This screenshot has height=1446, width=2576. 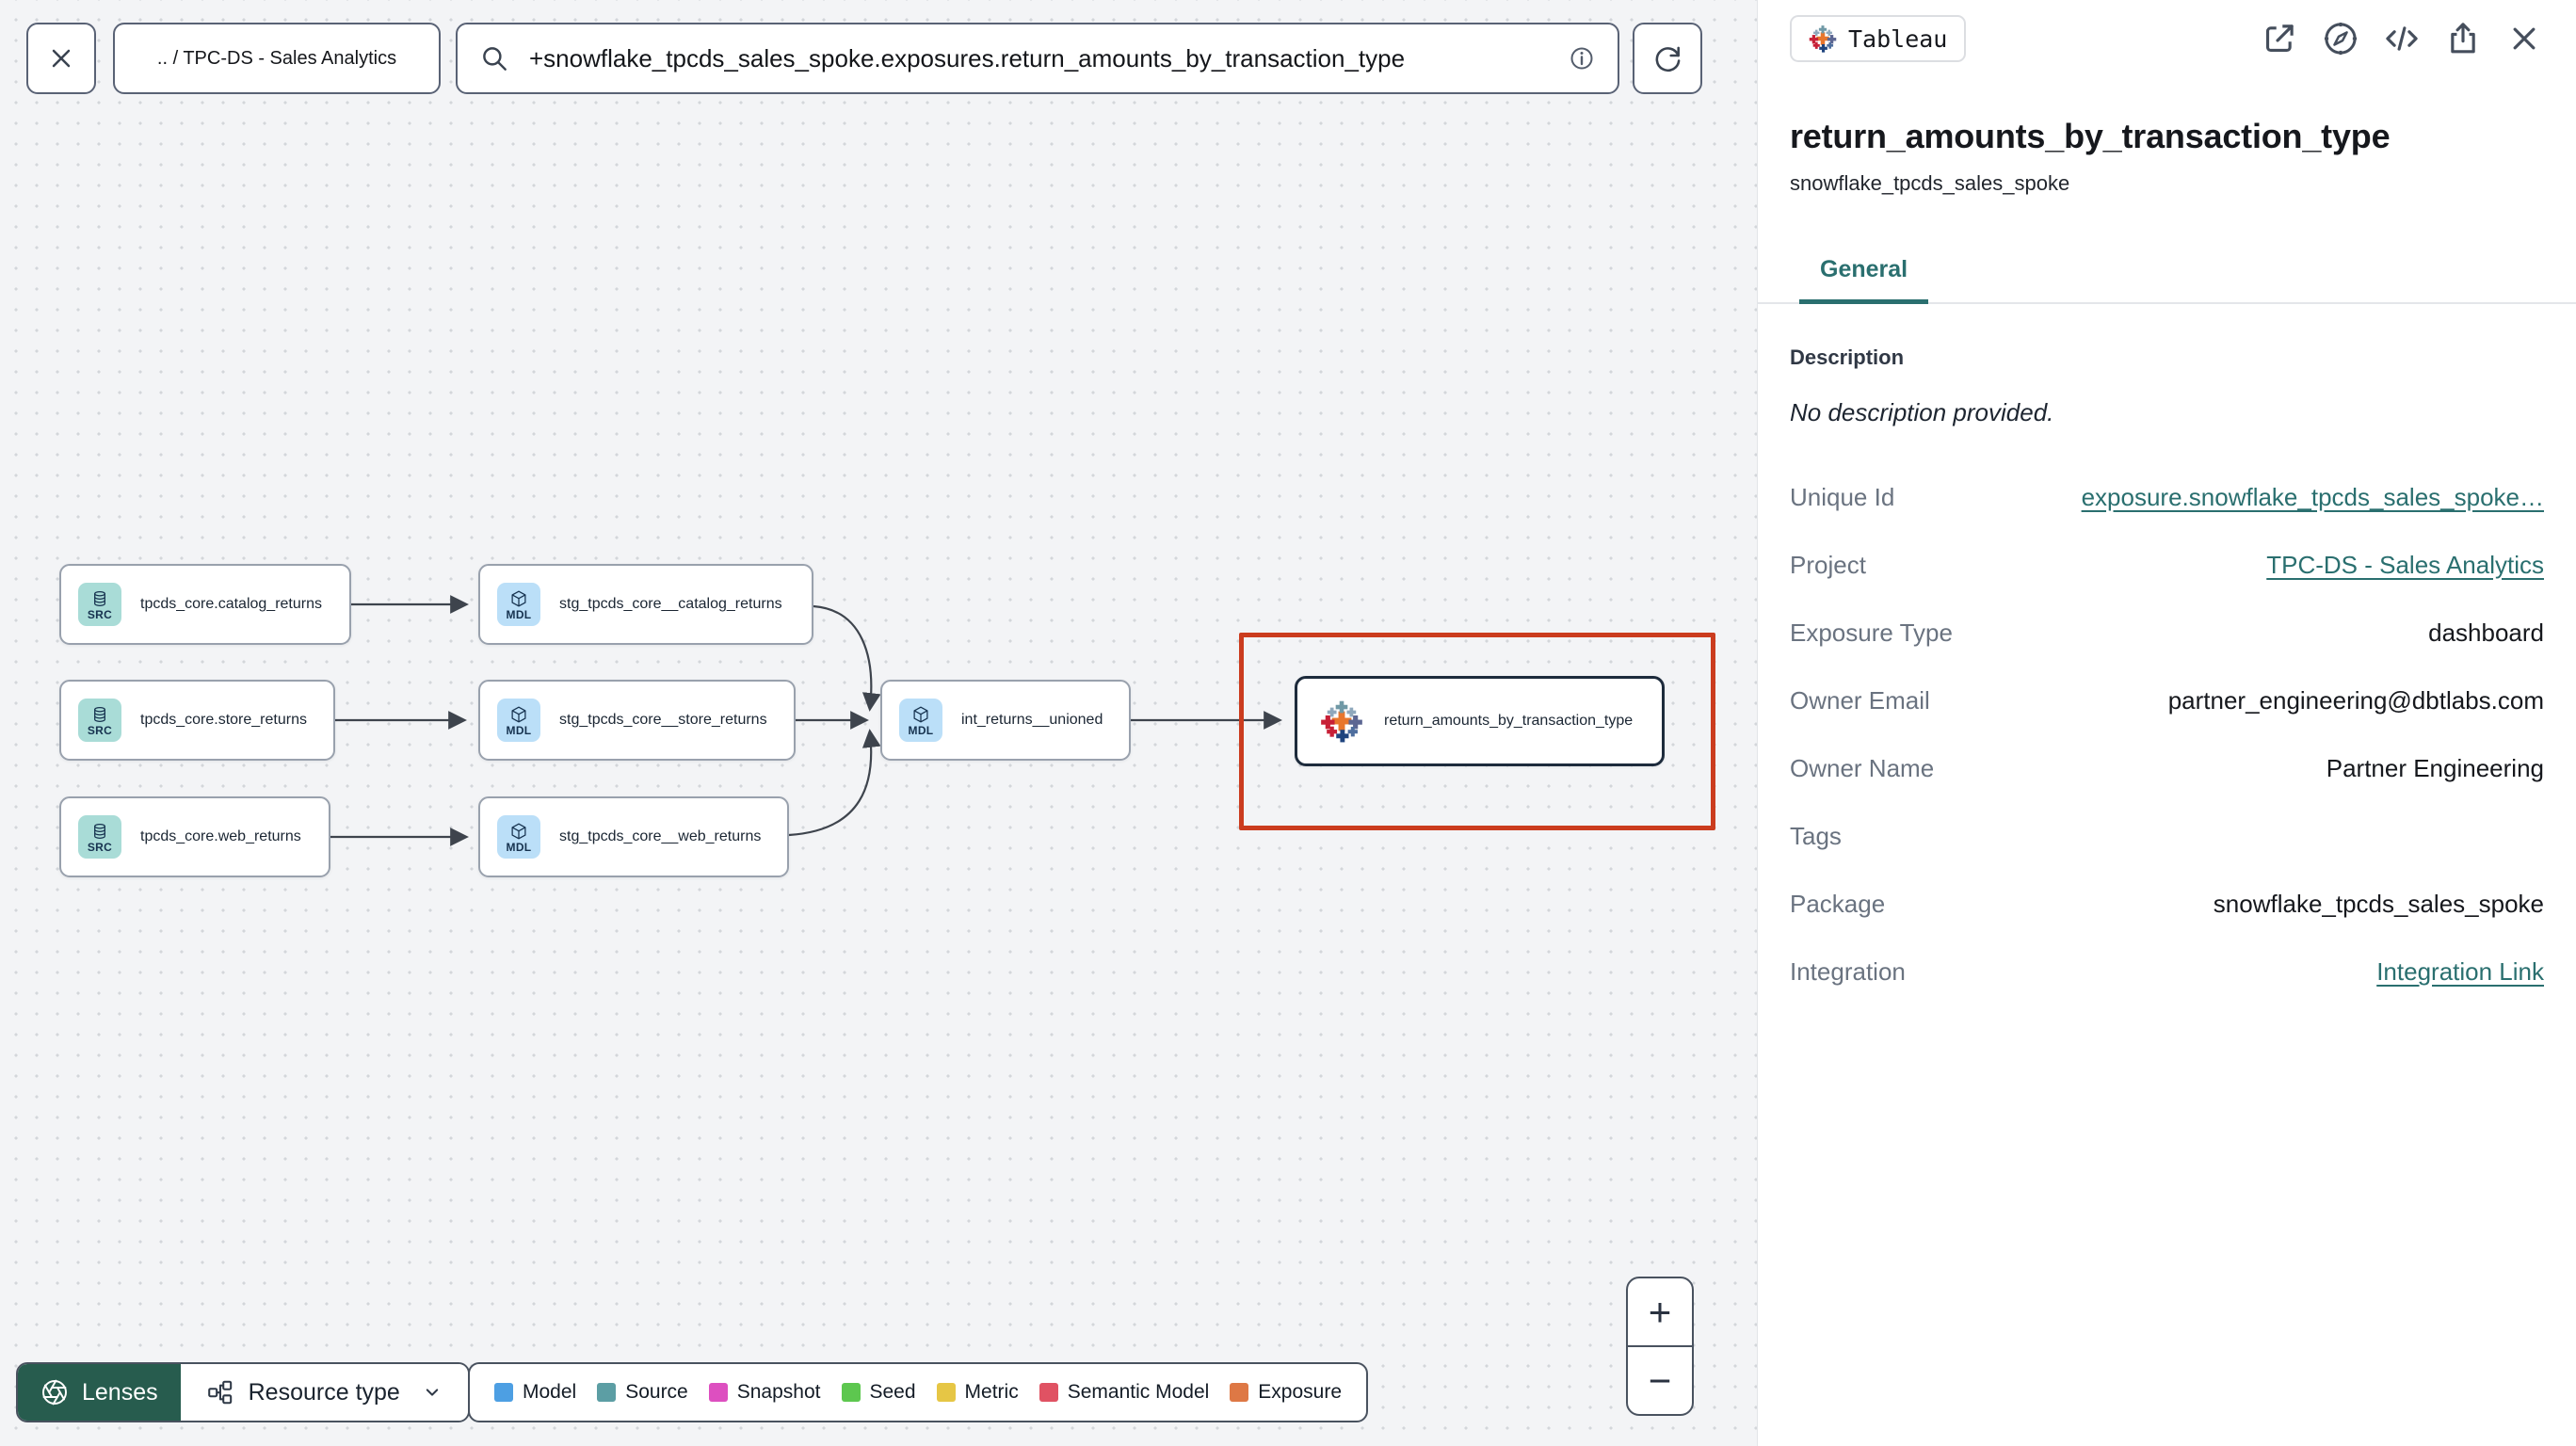 I want to click on node-label: tpcds_core.web_returns, so click(x=220, y=836).